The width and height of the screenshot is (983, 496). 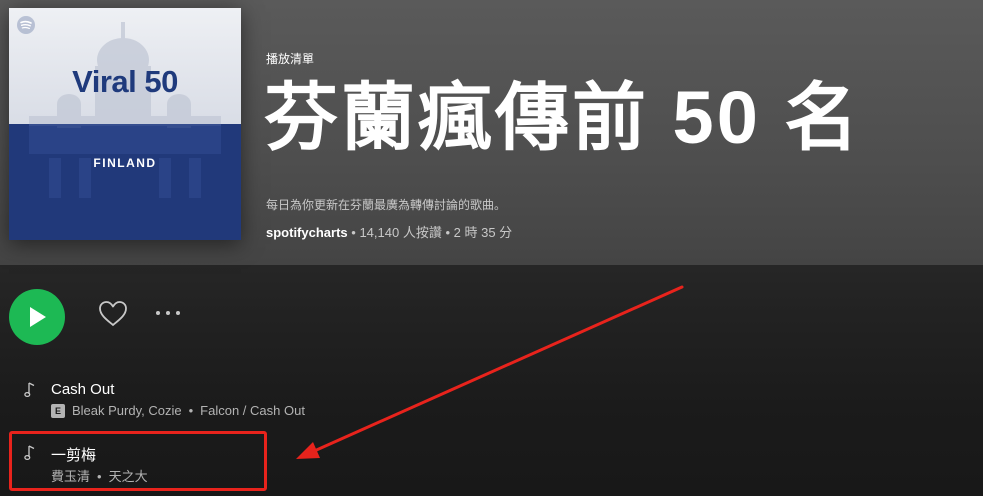 What do you see at coordinates (490, 372) in the screenshot?
I see `annotation-arrow` at bounding box center [490, 372].